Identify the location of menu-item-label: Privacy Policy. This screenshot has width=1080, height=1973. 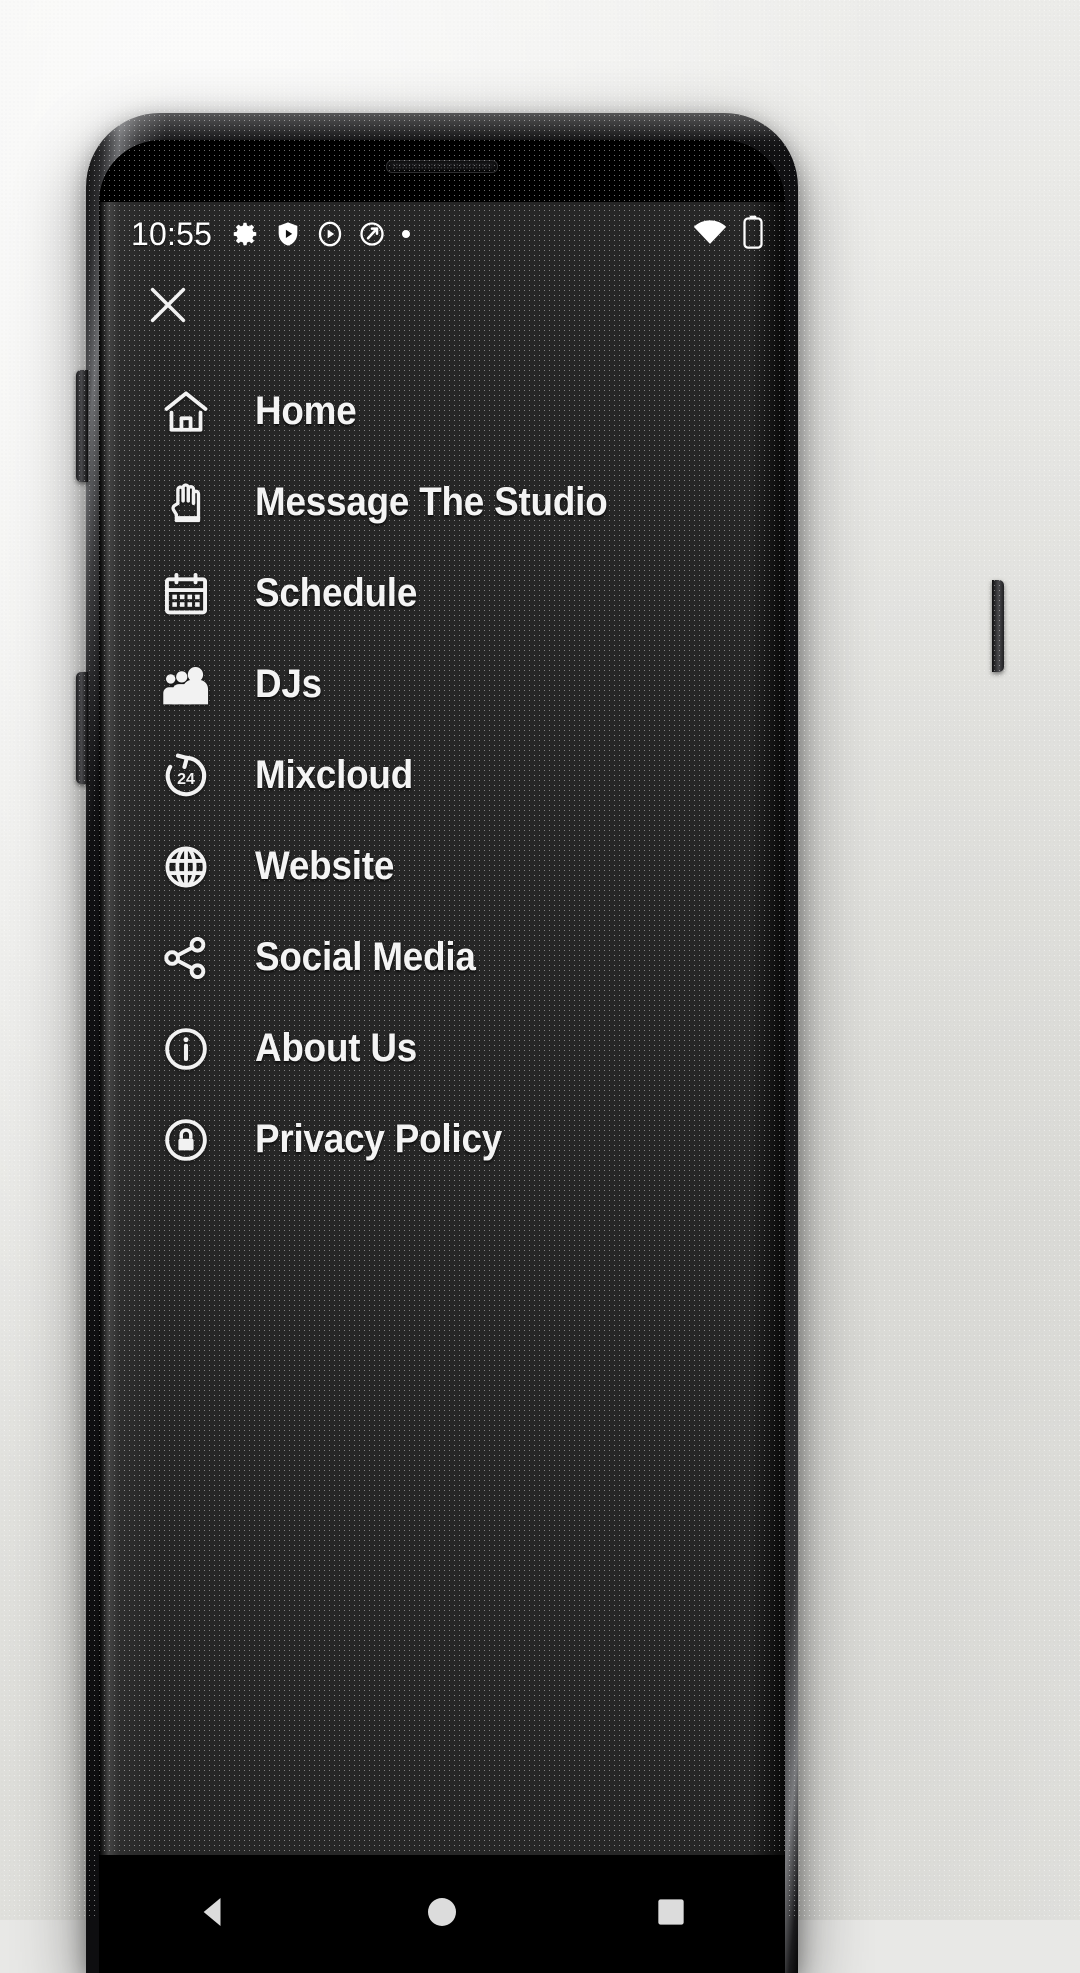
(378, 1139).